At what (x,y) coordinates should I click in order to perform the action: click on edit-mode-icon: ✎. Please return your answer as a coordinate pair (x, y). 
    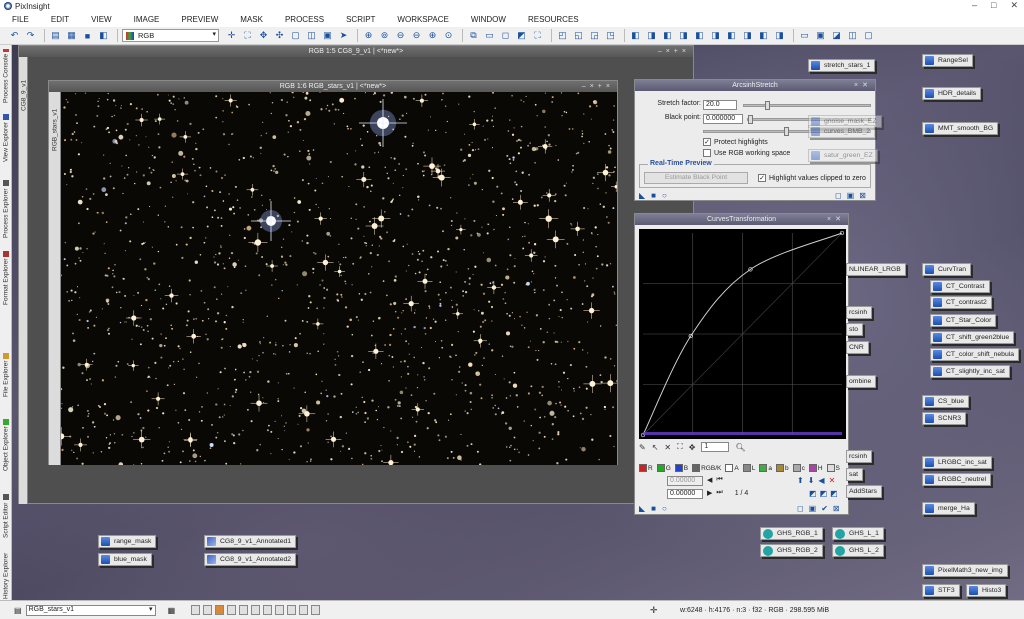
    Looking at the image, I should click on (642, 447).